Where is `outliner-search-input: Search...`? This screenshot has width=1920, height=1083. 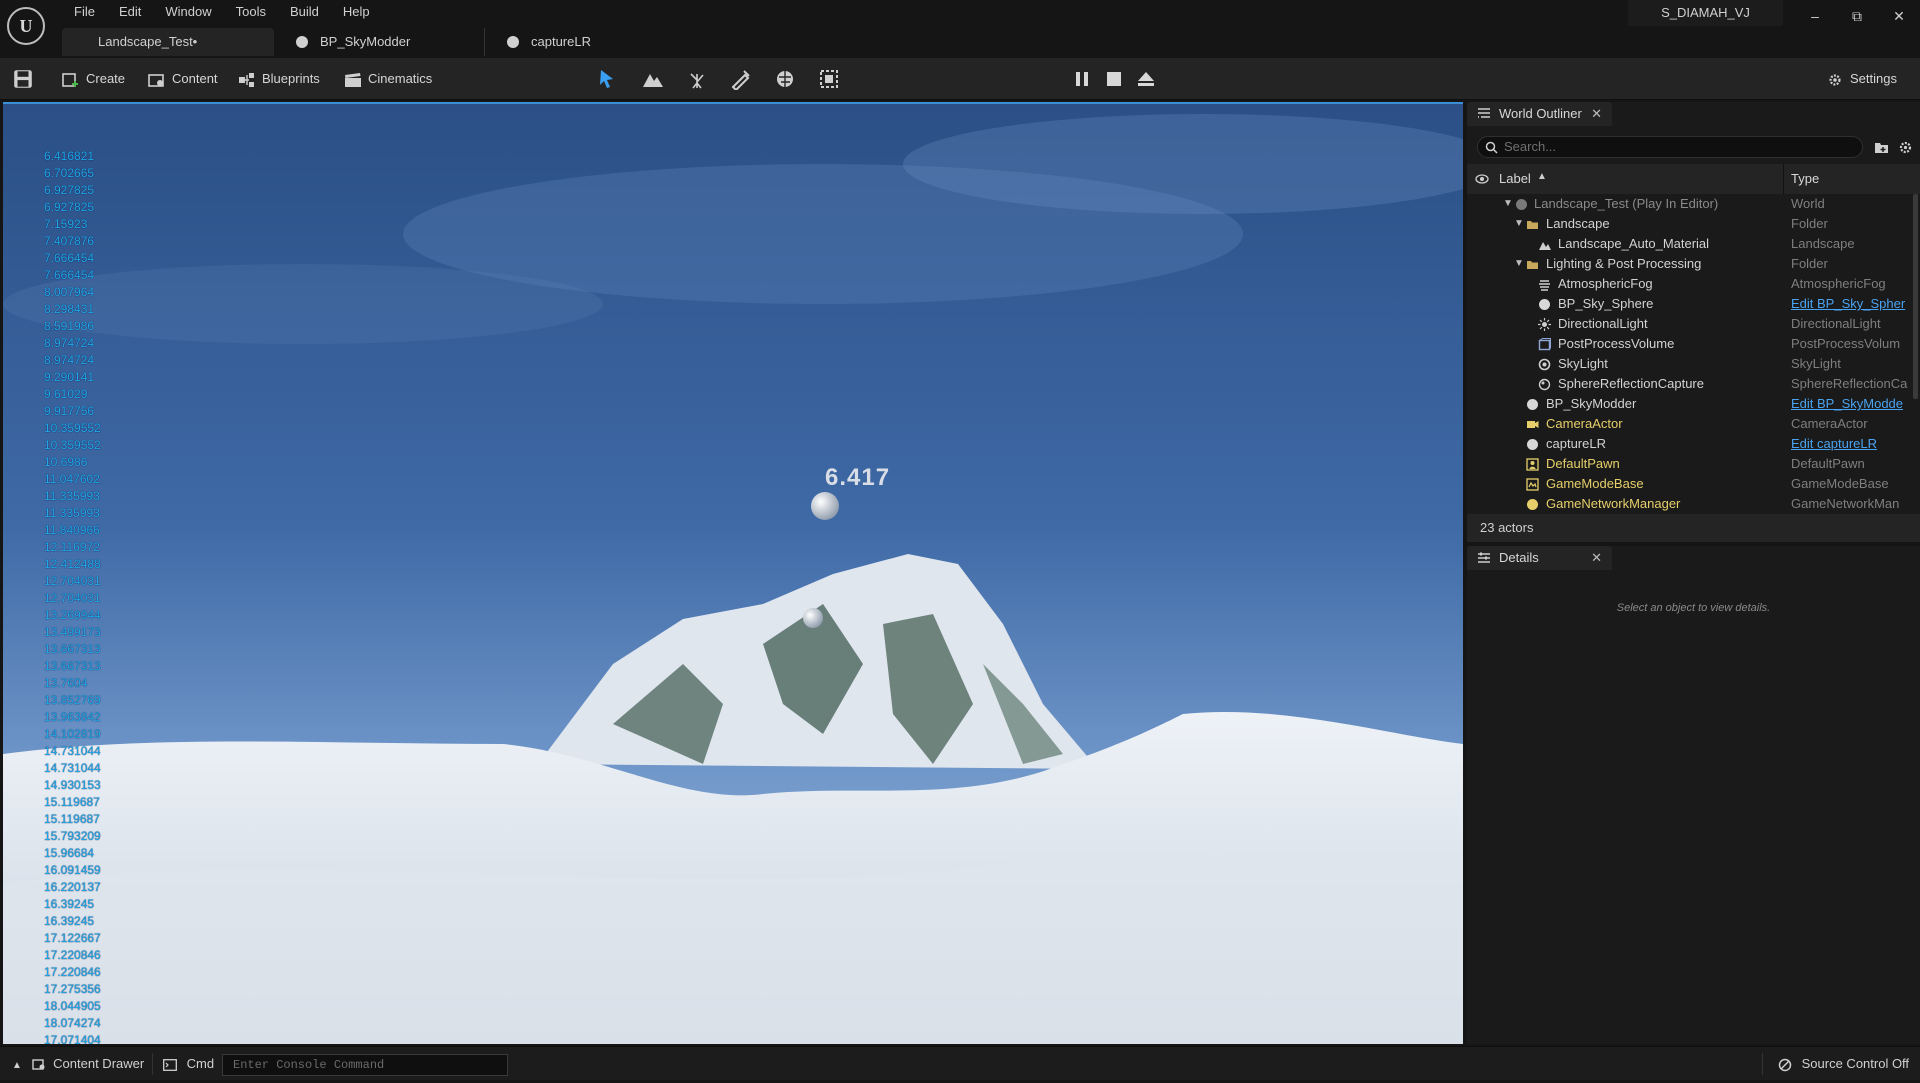
outliner-search-input: Search... is located at coordinates (1670, 147).